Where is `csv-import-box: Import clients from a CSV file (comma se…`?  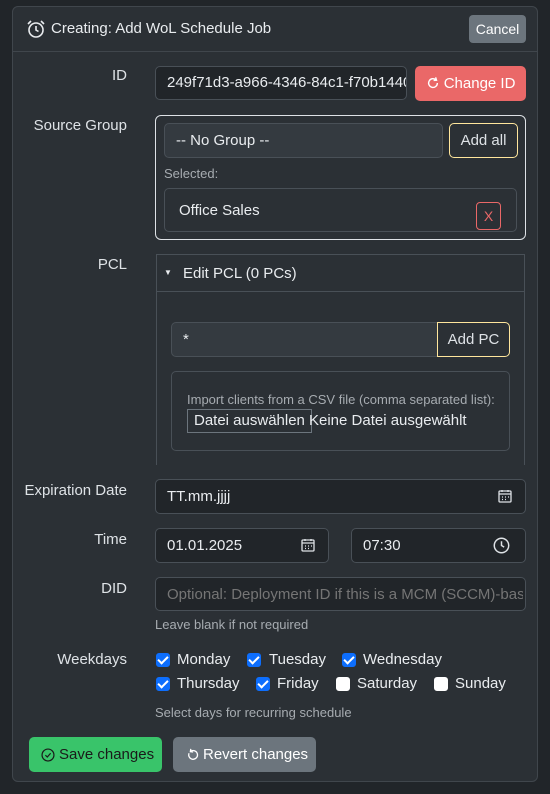 csv-import-box: Import clients from a CSV file (comma se… is located at coordinates (340, 411).